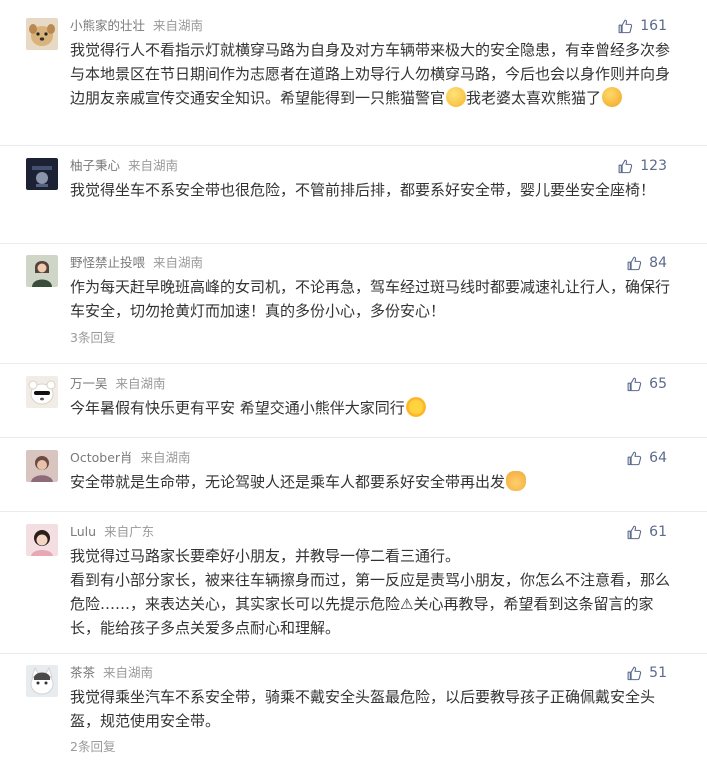 The image size is (707, 768). Describe the element at coordinates (92, 338) in the screenshot. I see `replies-link: 3条回复` at that location.